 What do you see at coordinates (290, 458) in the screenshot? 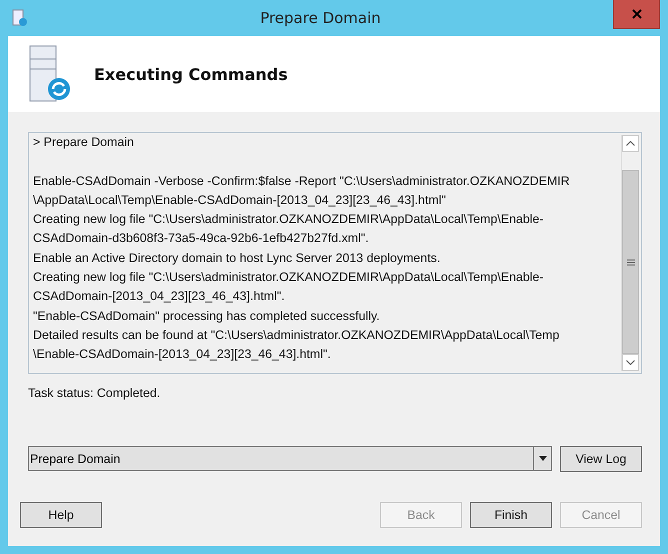
I see `task-dropdown: Prepare Domain` at bounding box center [290, 458].